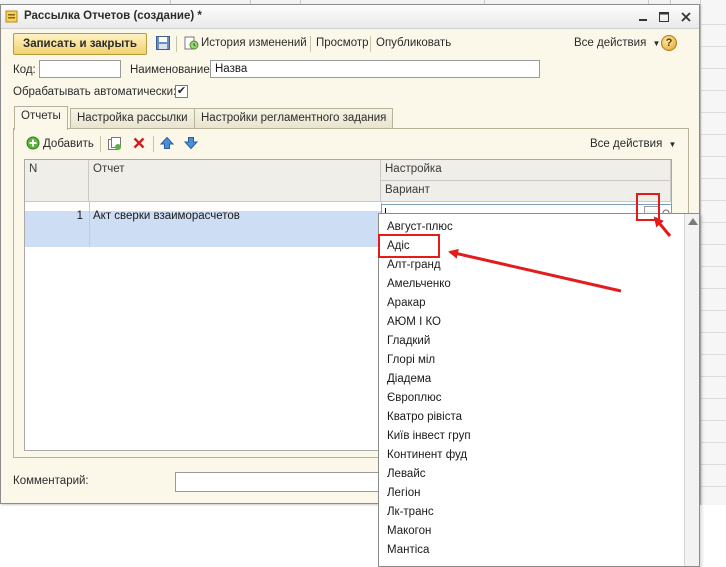 Image resolution: width=726 pixels, height=567 pixels. Describe the element at coordinates (610, 43) in the screenshot. I see `all-actions-label: Все действия` at that location.